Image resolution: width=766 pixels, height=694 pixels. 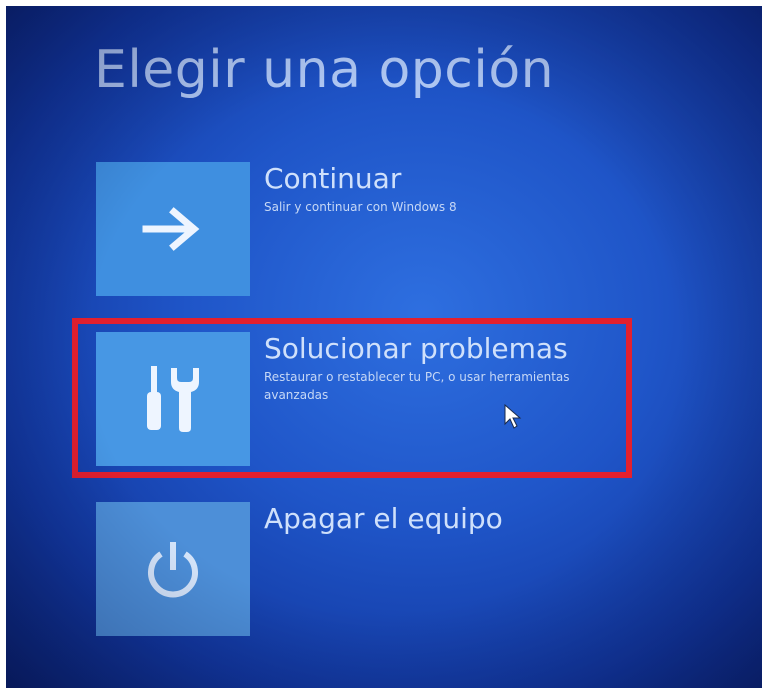 What do you see at coordinates (376, 572) in the screenshot?
I see `shutdown-option: Apagar el equipo` at bounding box center [376, 572].